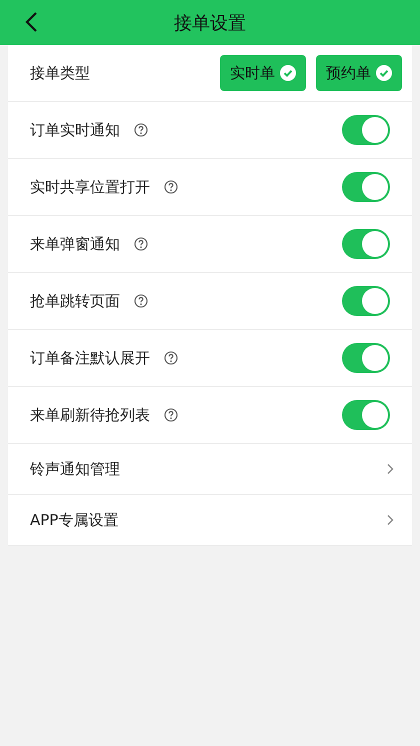 The height and width of the screenshot is (746, 420). What do you see at coordinates (90, 415) in the screenshot?
I see `setting-label: 来单刷新待抢列表` at bounding box center [90, 415].